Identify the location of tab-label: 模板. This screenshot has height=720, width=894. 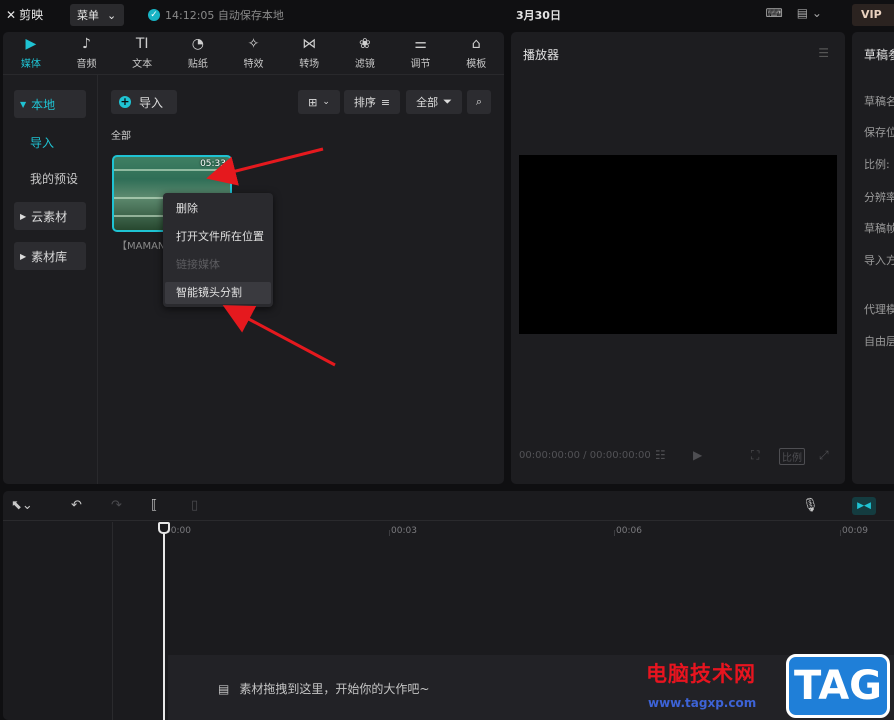
(476, 64).